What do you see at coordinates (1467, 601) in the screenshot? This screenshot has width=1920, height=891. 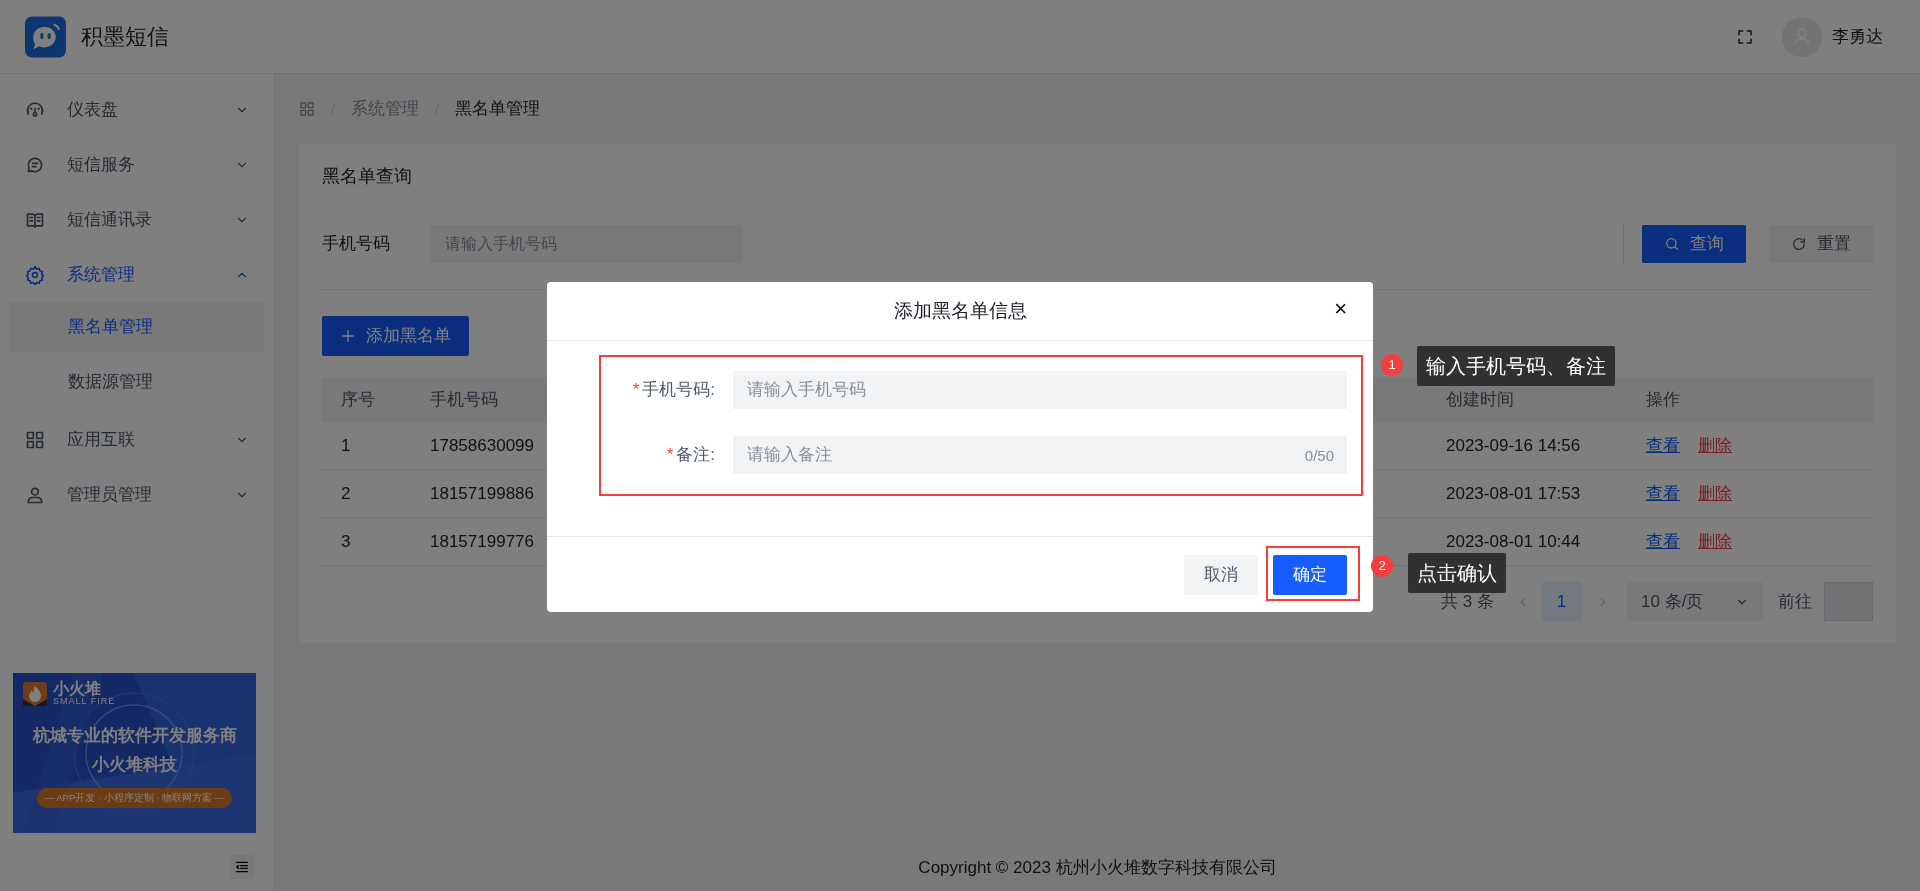 I see `total-count: 共 3 条` at bounding box center [1467, 601].